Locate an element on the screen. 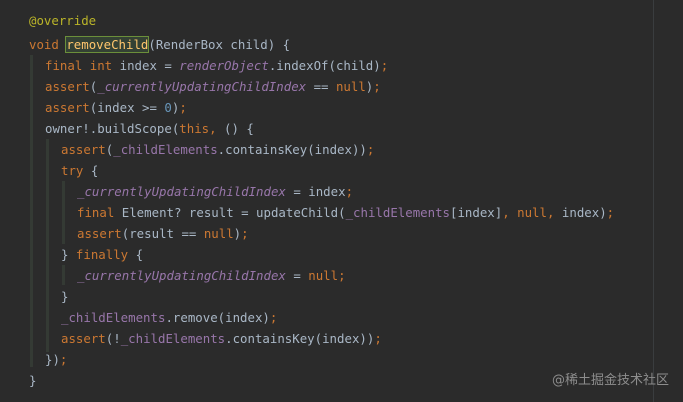  code-token: removeChild is located at coordinates (107, 44).